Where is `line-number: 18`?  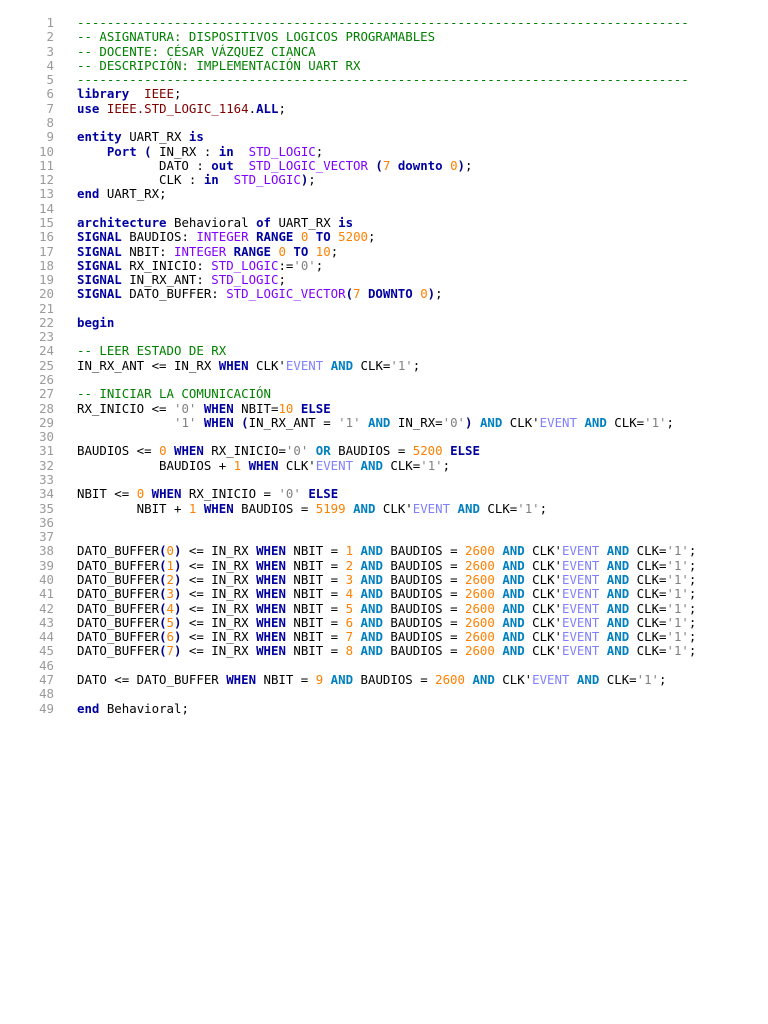 line-number: 18 is located at coordinates (46, 265).